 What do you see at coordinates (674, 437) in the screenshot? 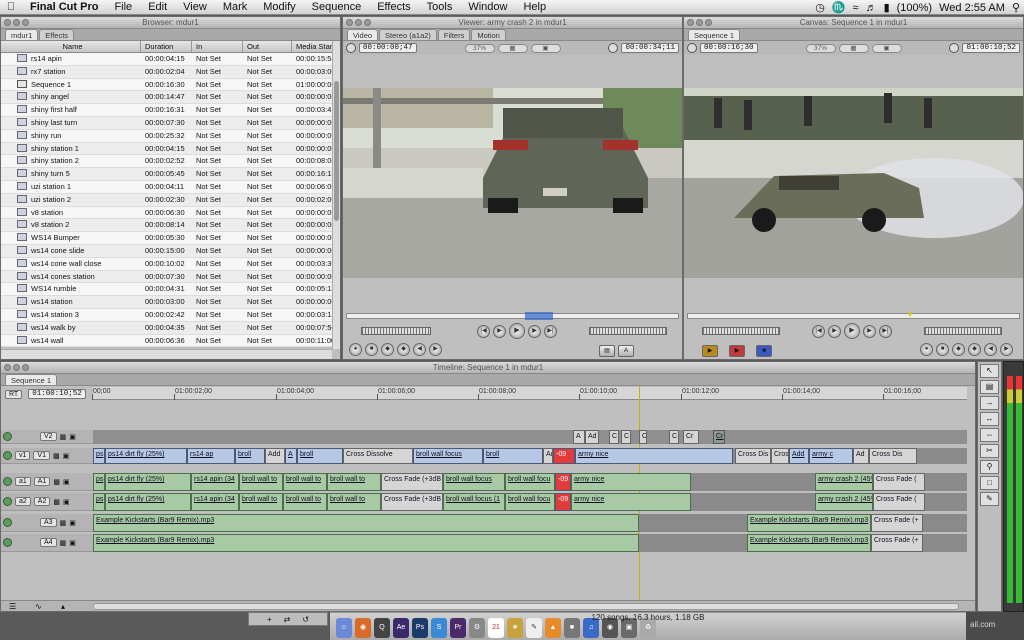
I see `timeline-clip: C` at bounding box center [674, 437].